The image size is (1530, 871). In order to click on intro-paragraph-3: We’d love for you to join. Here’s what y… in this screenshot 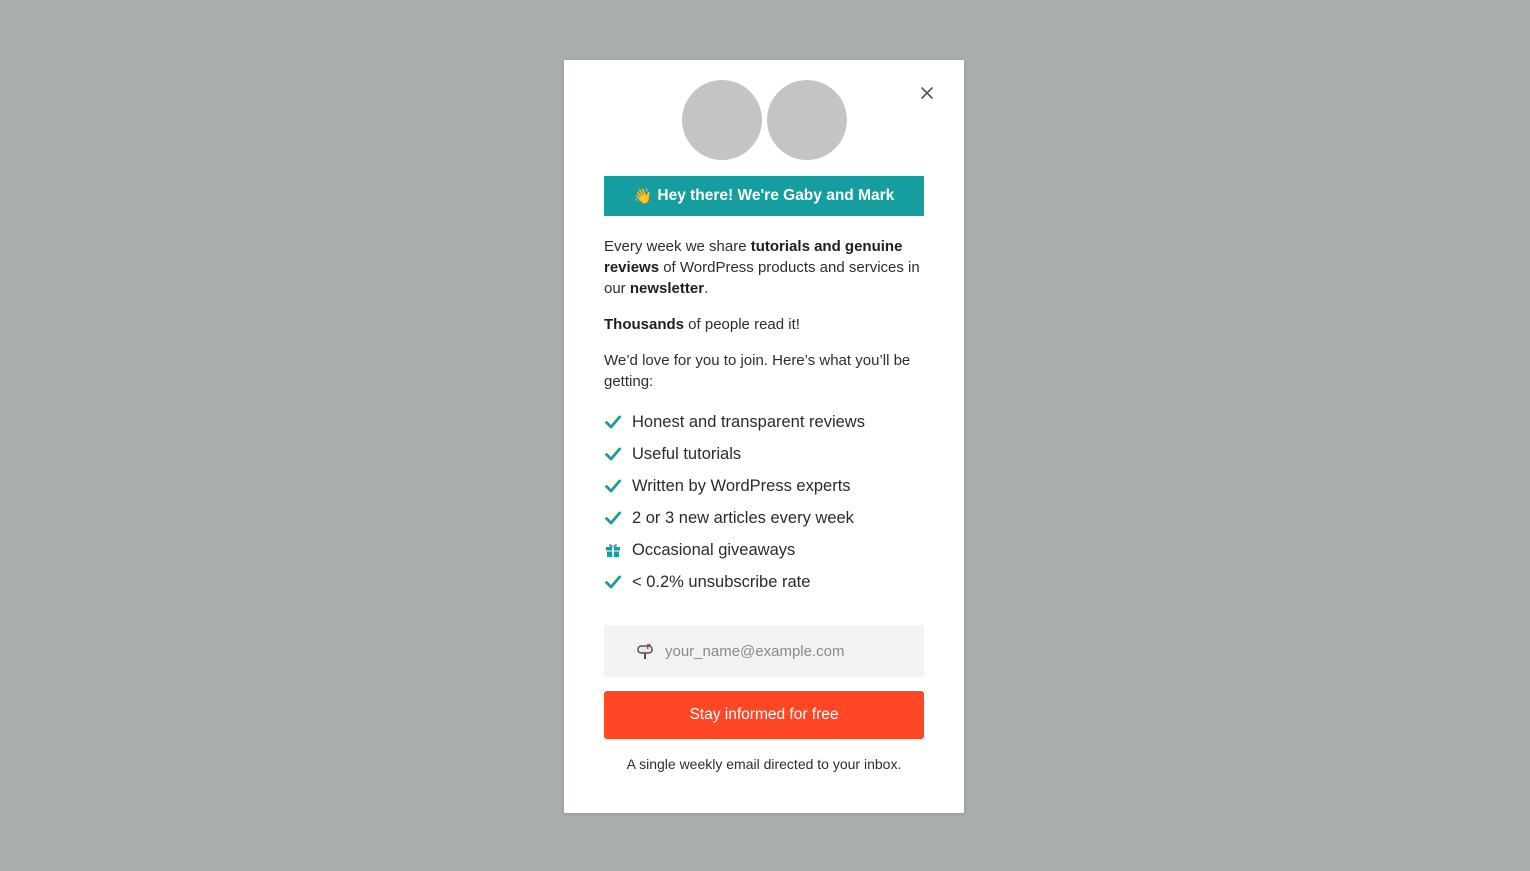, I will do `click(757, 371)`.